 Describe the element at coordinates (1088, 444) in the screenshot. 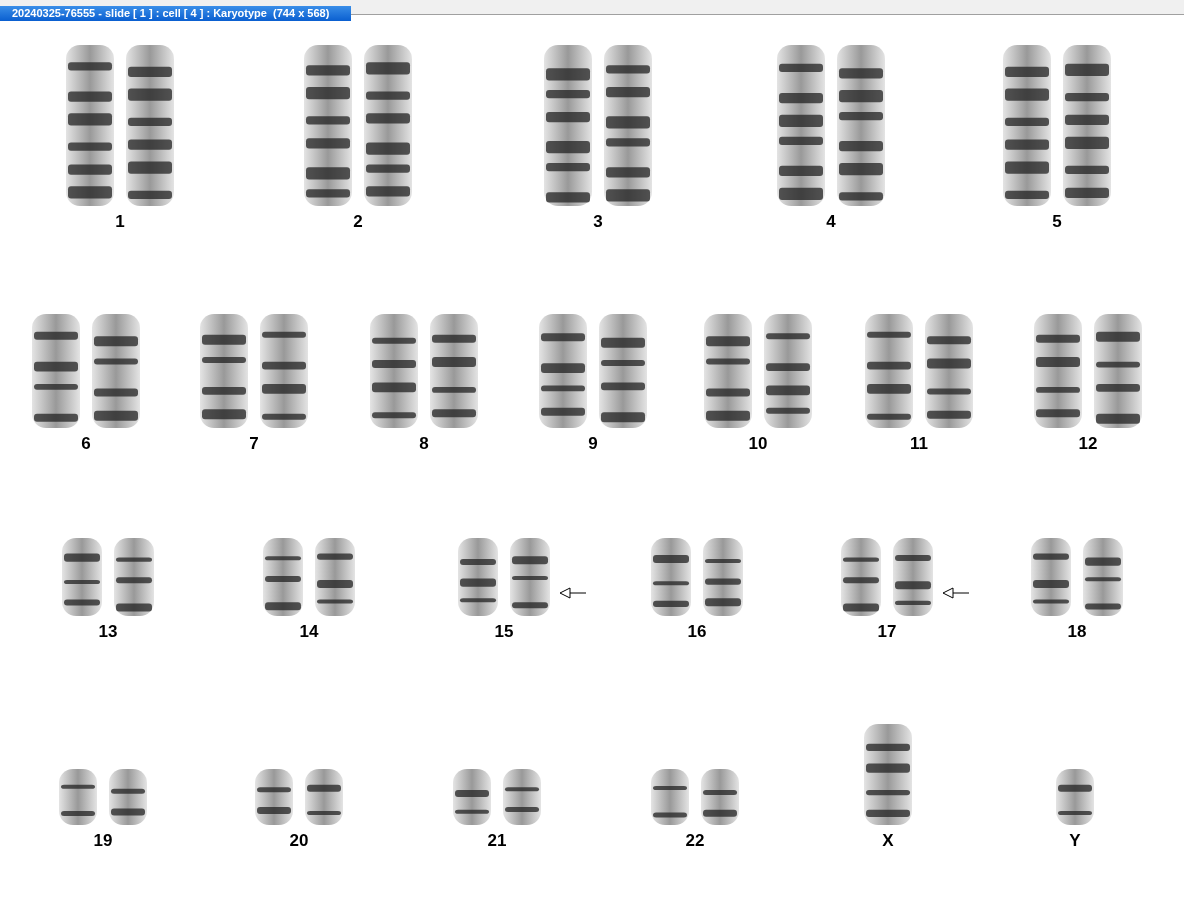

I see `chromosome-label: 12` at that location.